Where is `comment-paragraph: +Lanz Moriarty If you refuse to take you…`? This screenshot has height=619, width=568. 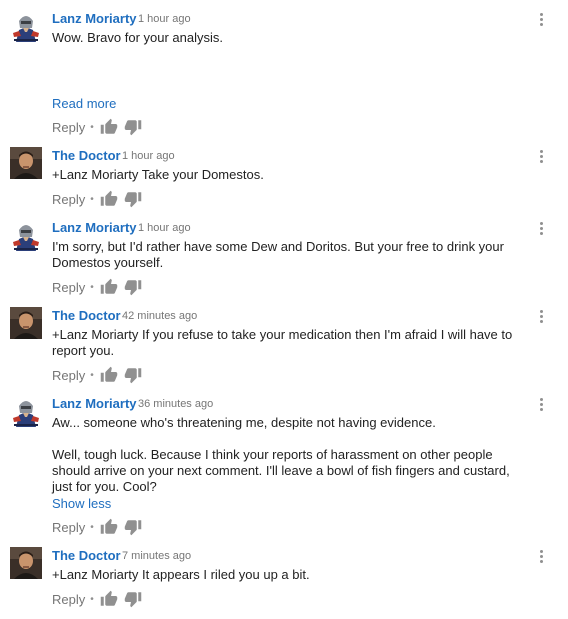
comment-paragraph: +Lanz Moriarty If you refuse to take you… is located at coordinates (282, 342).